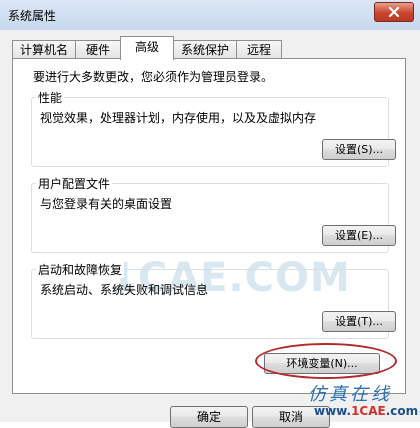  Describe the element at coordinates (50, 97) in the screenshot. I see `performance-title: 性能` at that location.